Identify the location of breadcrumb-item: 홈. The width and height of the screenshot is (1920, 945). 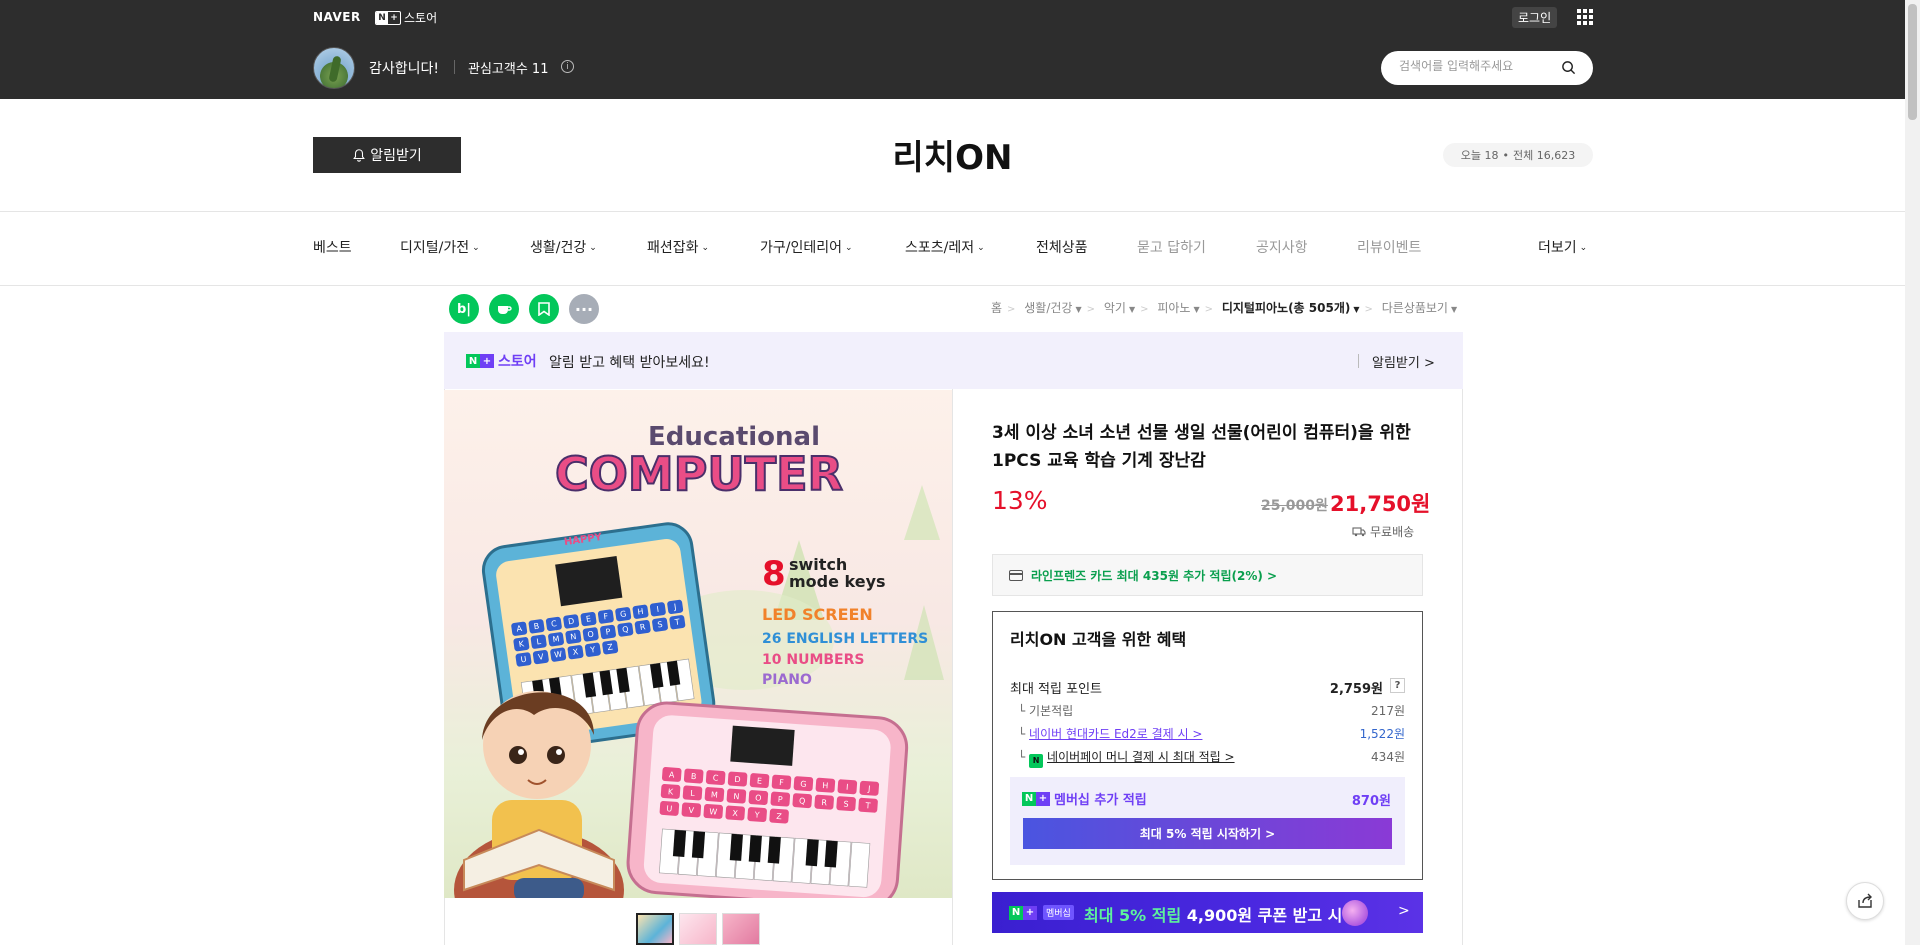
(996, 308).